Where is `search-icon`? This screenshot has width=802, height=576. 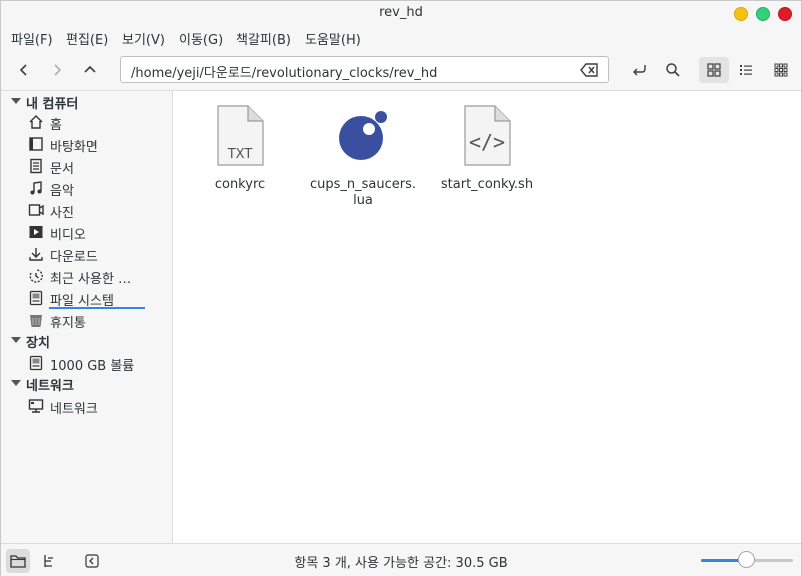
search-icon is located at coordinates (673, 70).